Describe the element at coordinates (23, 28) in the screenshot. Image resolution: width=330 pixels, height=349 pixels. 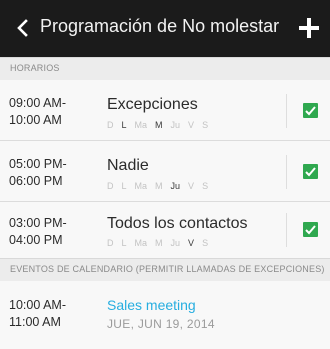
I see `back-icon` at that location.